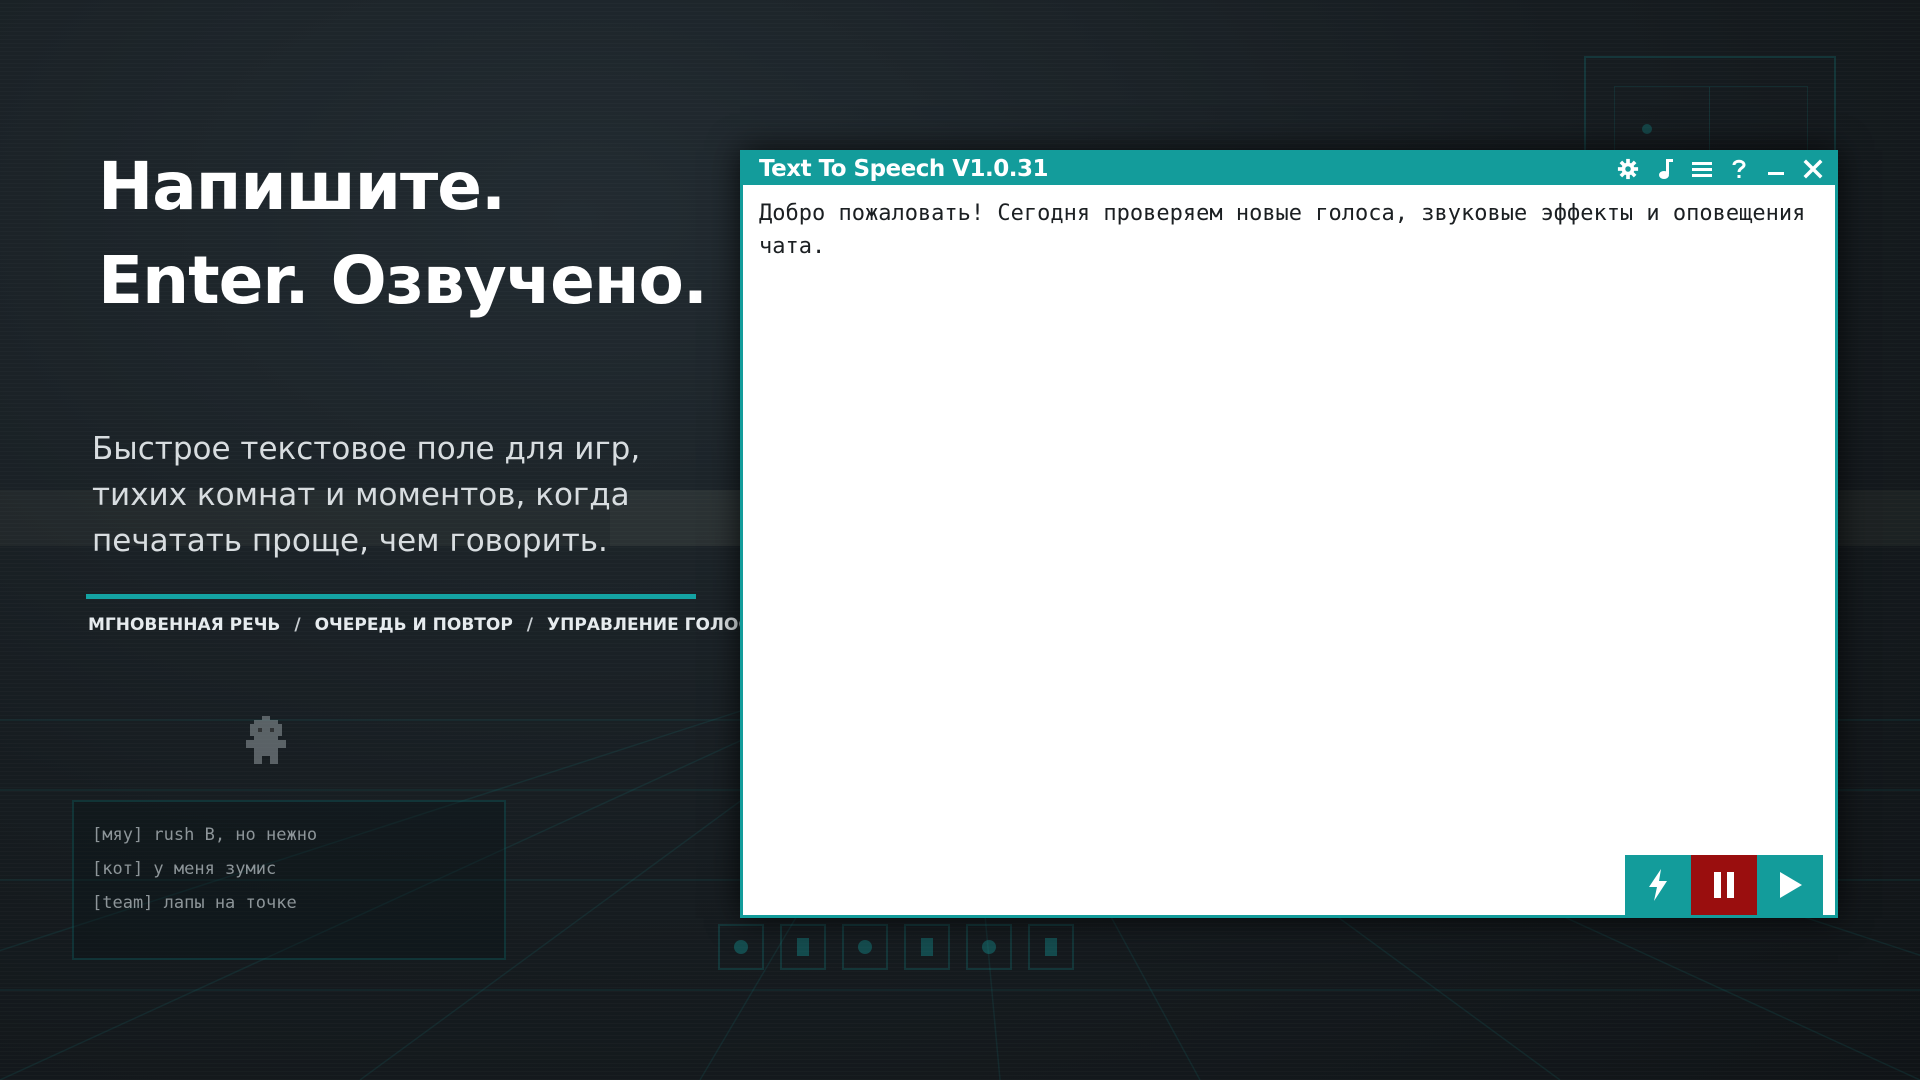 Image resolution: width=1920 pixels, height=1080 pixels. What do you see at coordinates (184, 625) in the screenshot?
I see `feature-instant-speech: МГНОВЕННАЯ РЕЧЬ` at bounding box center [184, 625].